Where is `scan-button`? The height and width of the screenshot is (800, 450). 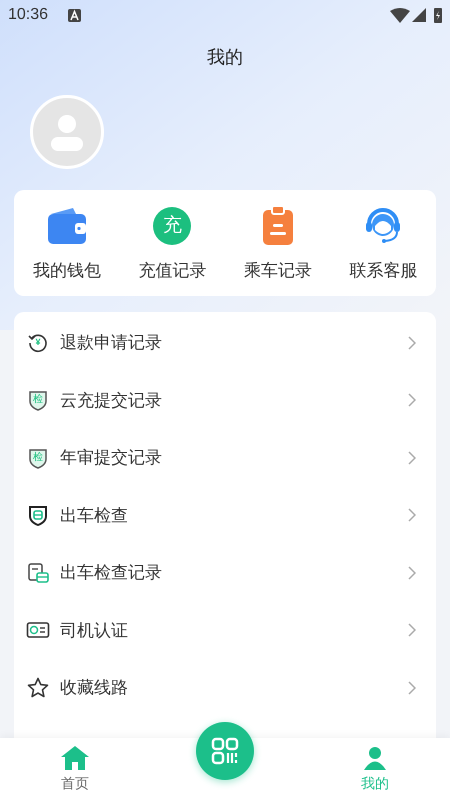 scan-button is located at coordinates (225, 751).